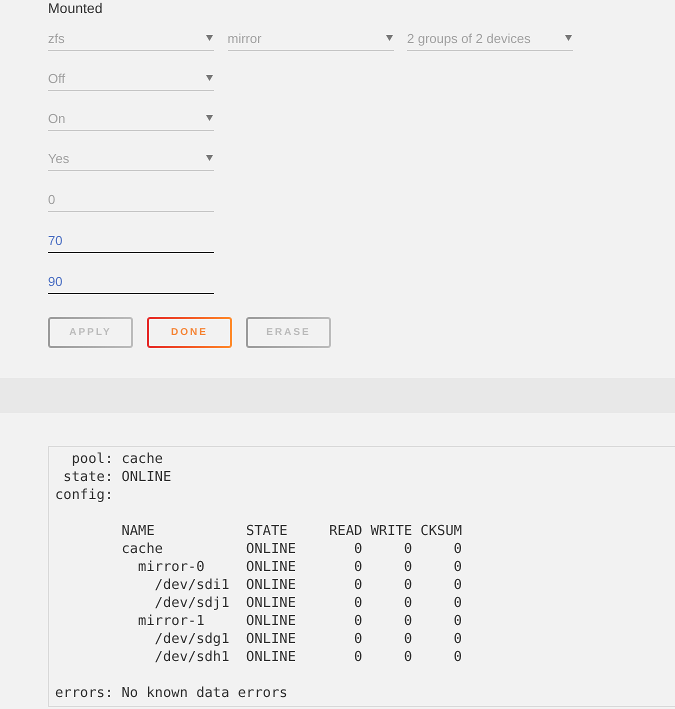 The image size is (675, 709). What do you see at coordinates (146, 477) in the screenshot?
I see `field-value: ONLINE` at bounding box center [146, 477].